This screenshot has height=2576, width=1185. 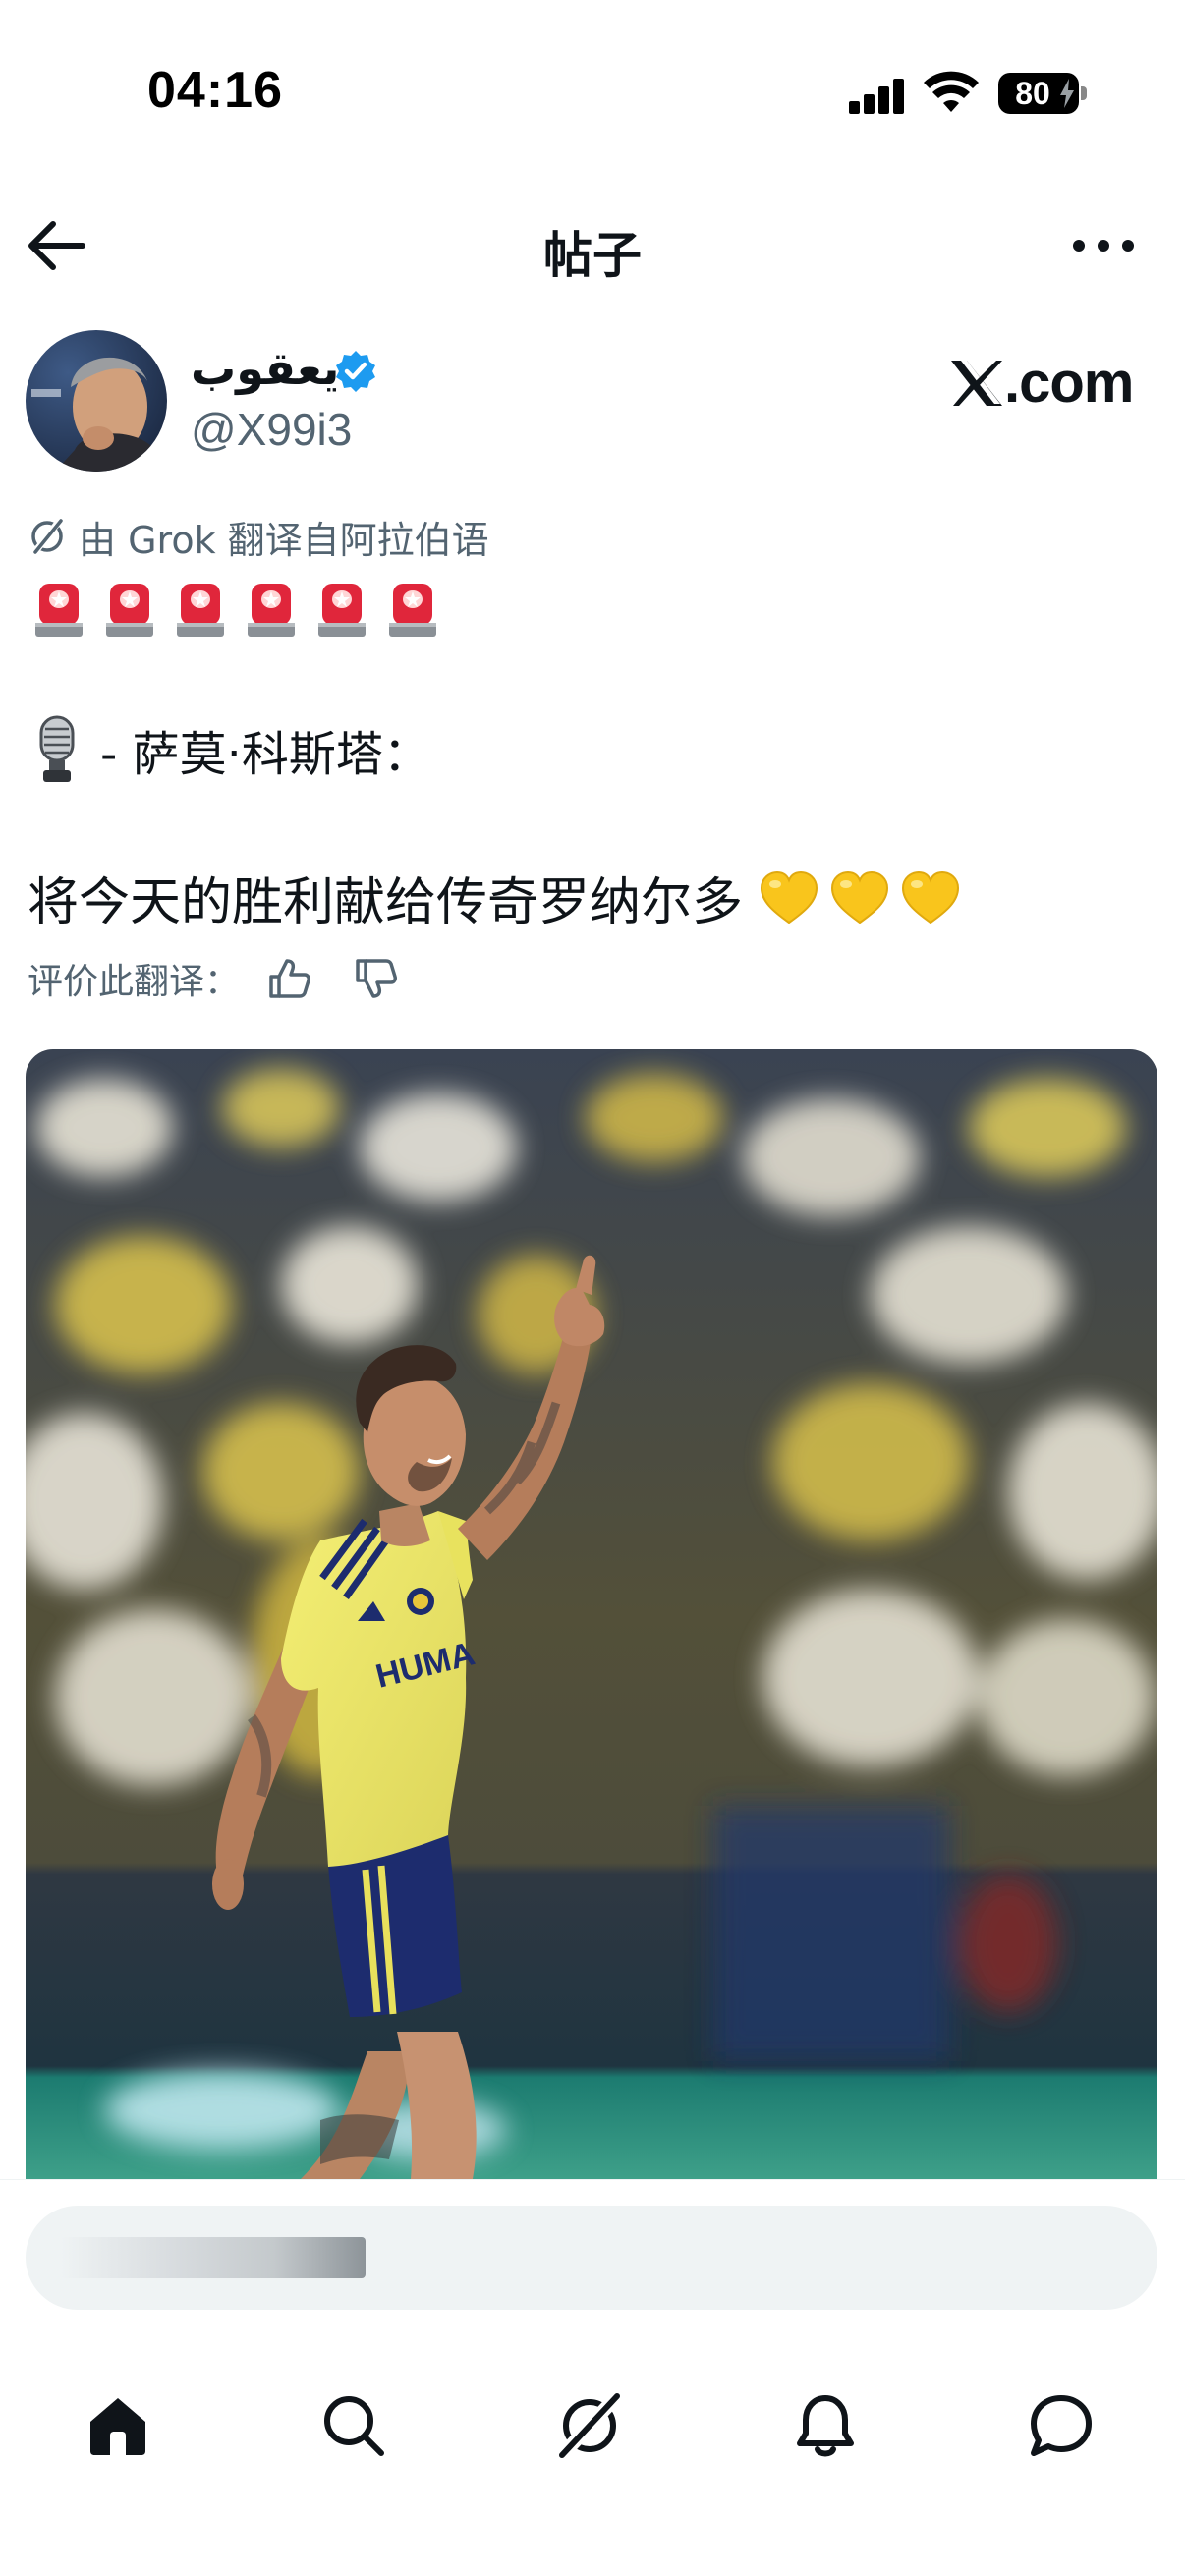 I want to click on status-bar: 04:16 80, so click(x=592, y=93).